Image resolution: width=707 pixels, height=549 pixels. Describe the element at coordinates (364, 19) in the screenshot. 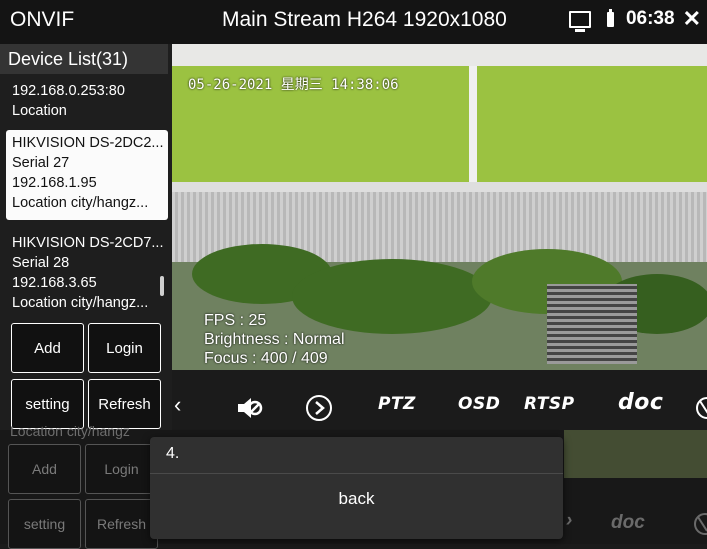

I see `stream-title: Main Stream H264 1920x1080` at that location.